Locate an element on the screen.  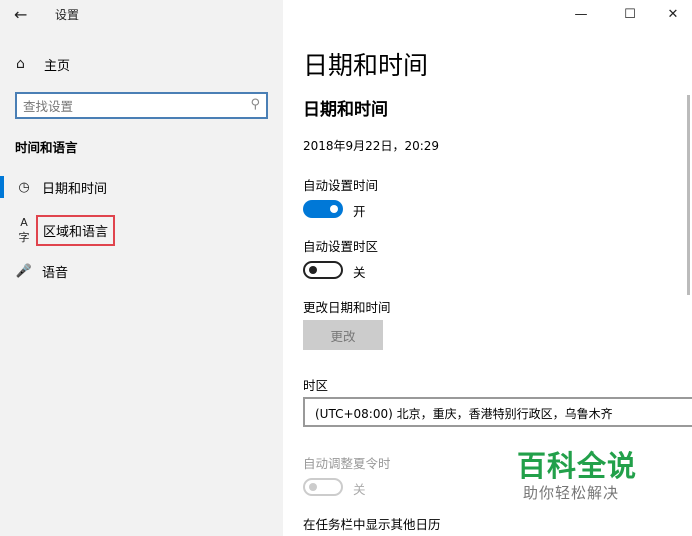
back-arrow-icon: ← is located at coordinates (25, 15).